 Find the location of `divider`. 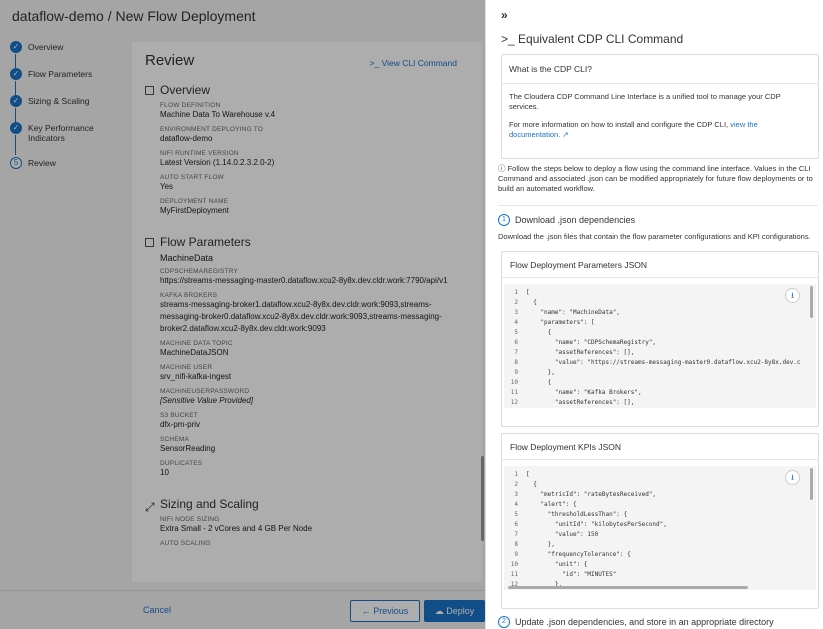

divider is located at coordinates (658, 205).